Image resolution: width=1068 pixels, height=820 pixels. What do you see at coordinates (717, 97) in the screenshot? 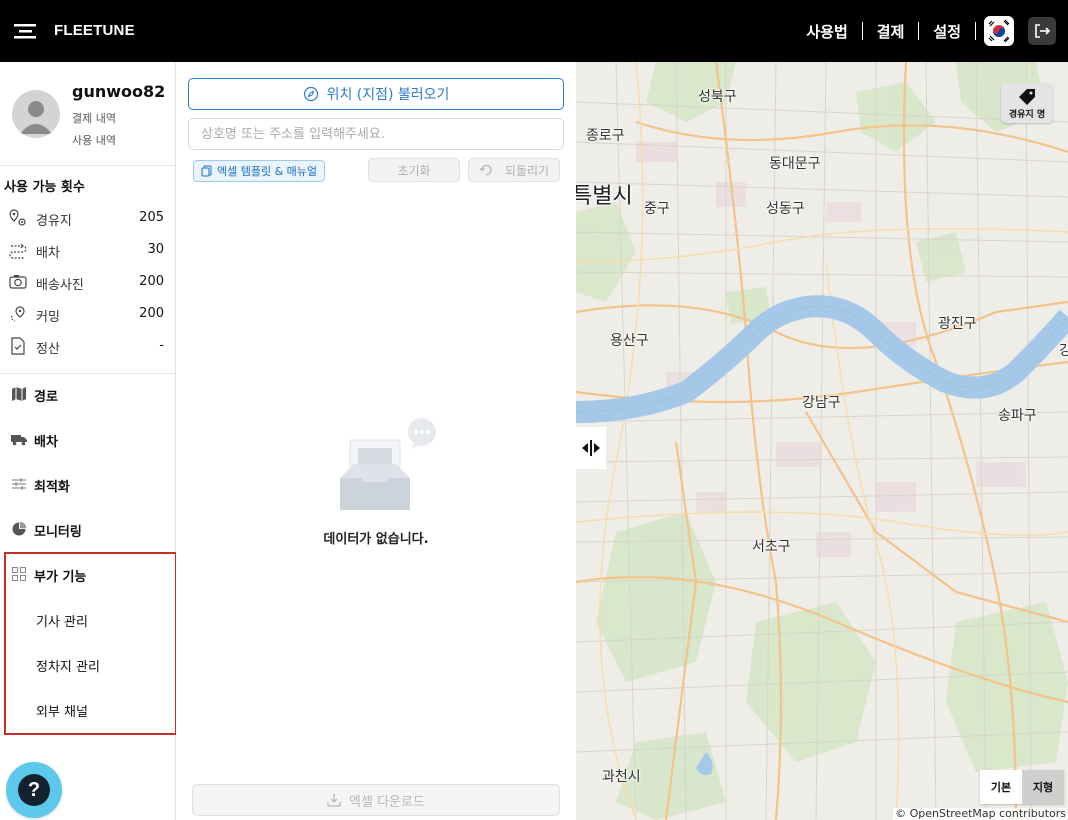
I see `map-label: 성북구` at bounding box center [717, 97].